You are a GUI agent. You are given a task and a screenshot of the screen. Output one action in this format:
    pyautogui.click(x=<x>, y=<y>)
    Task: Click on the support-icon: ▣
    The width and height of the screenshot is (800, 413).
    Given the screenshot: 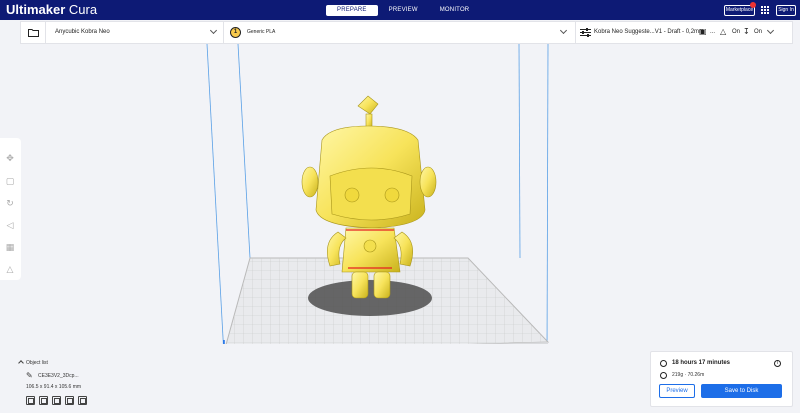 What is the action you would take?
    pyautogui.click(x=703, y=31)
    